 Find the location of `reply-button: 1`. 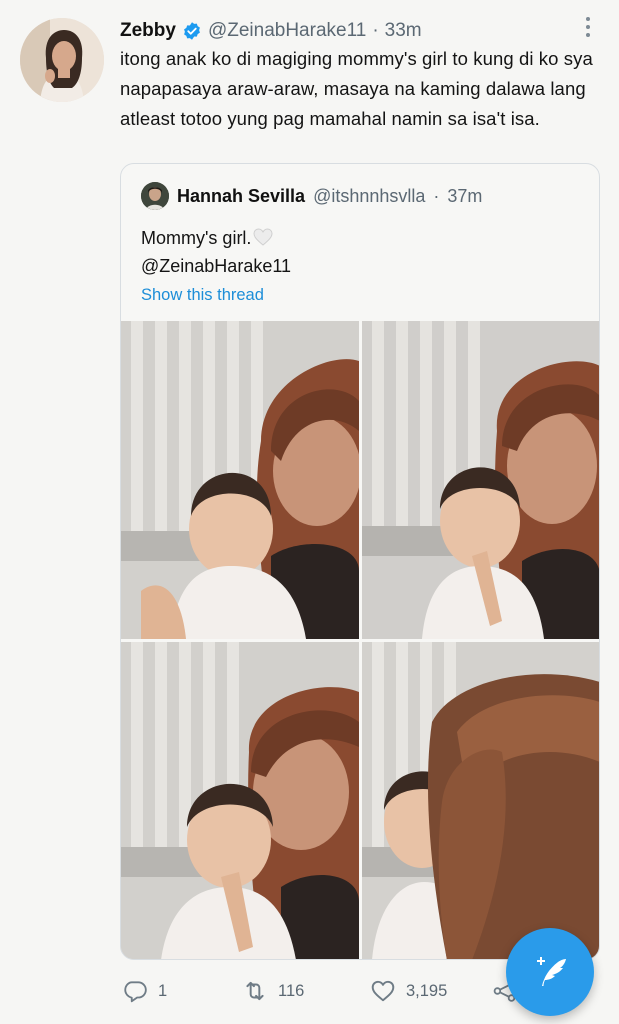

reply-button: 1 is located at coordinates (144, 991).